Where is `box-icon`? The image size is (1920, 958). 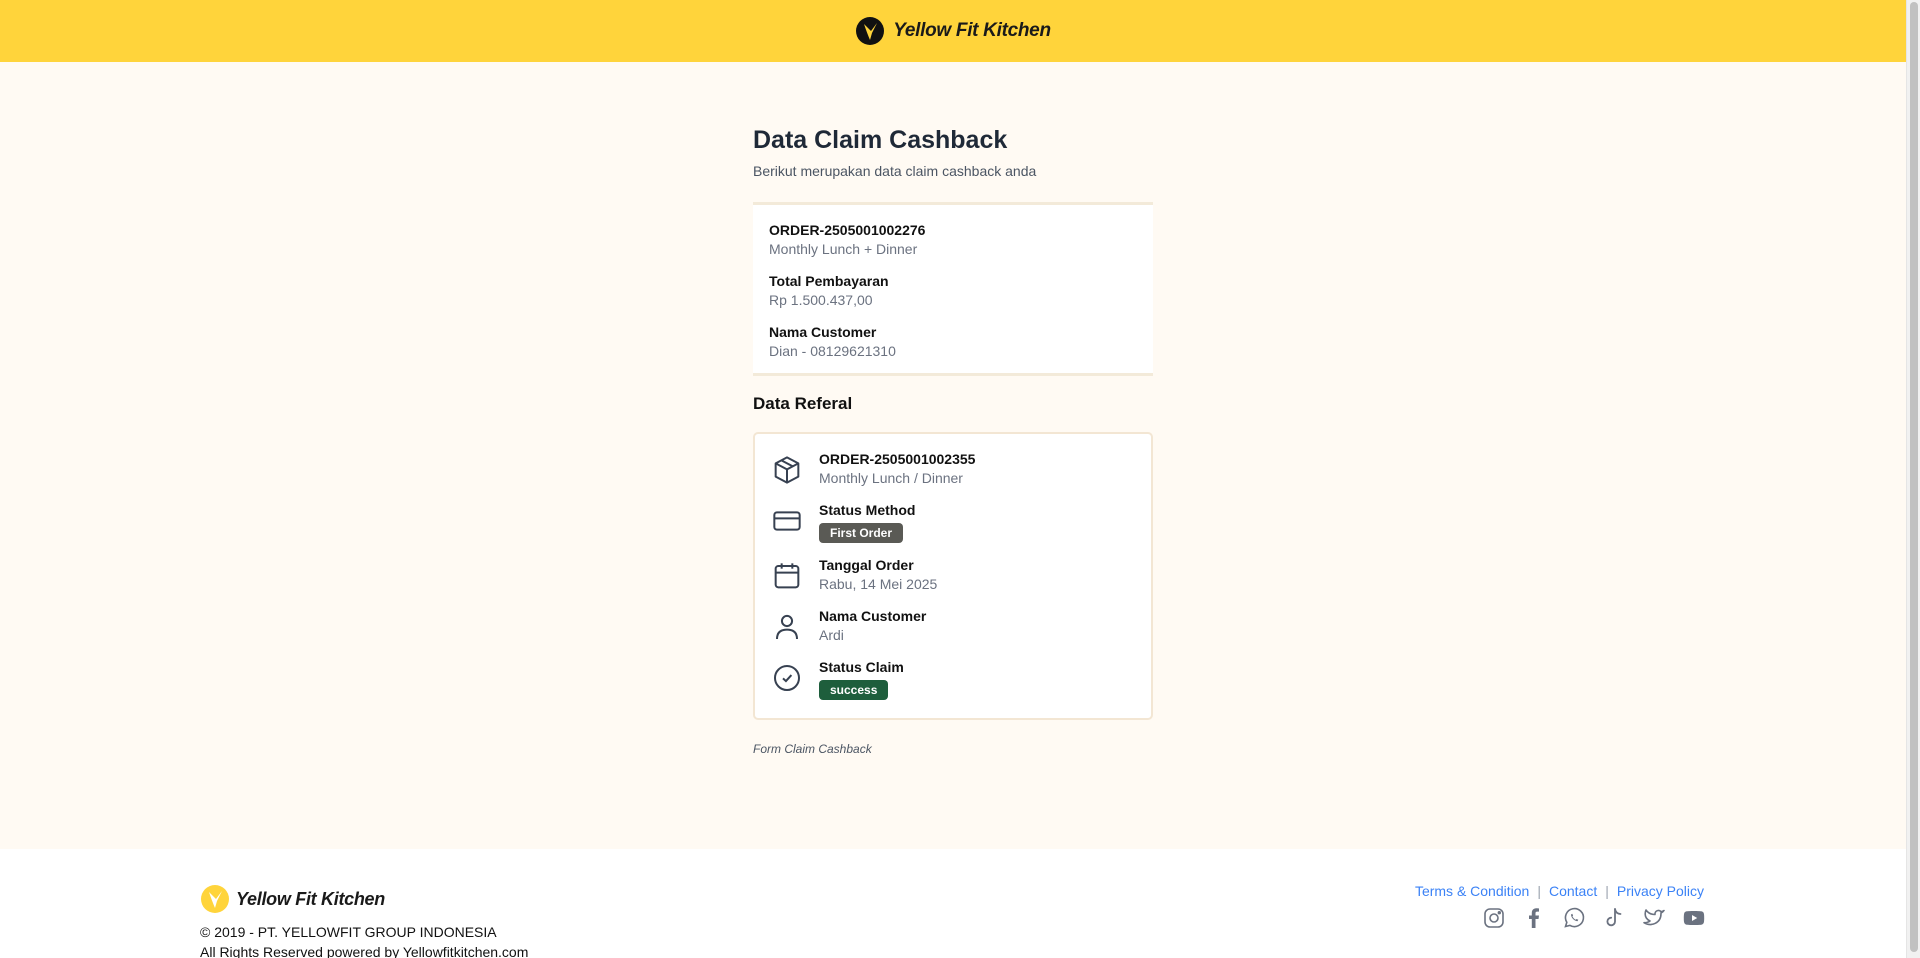
box-icon is located at coordinates (787, 470).